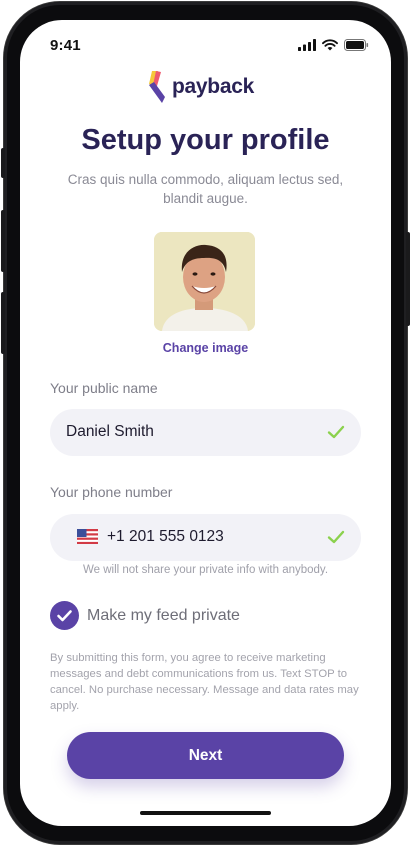 Image resolution: width=411 pixels, height=846 pixels. I want to click on private-feed-label: Make my feed private, so click(163, 616).